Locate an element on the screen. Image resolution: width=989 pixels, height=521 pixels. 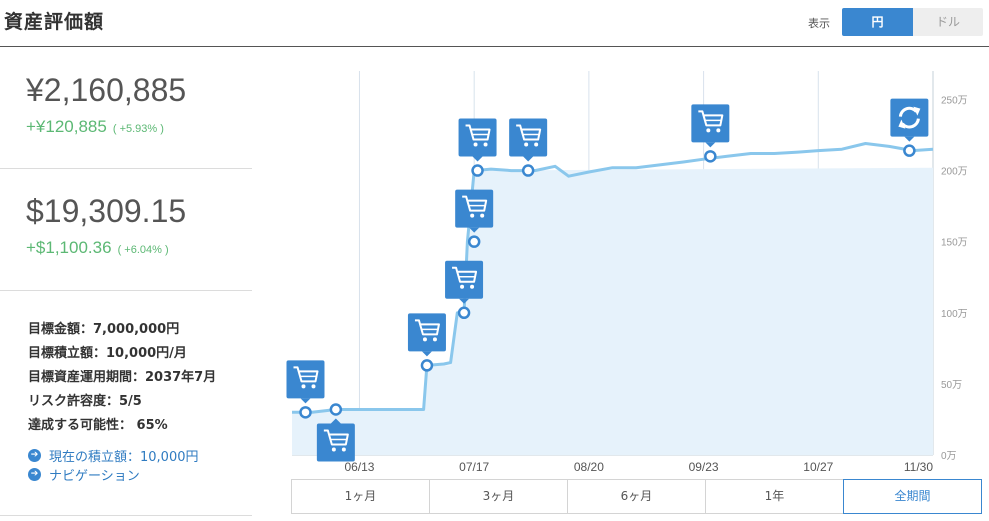
x-tick-label: 10/27 is located at coordinates (818, 467).